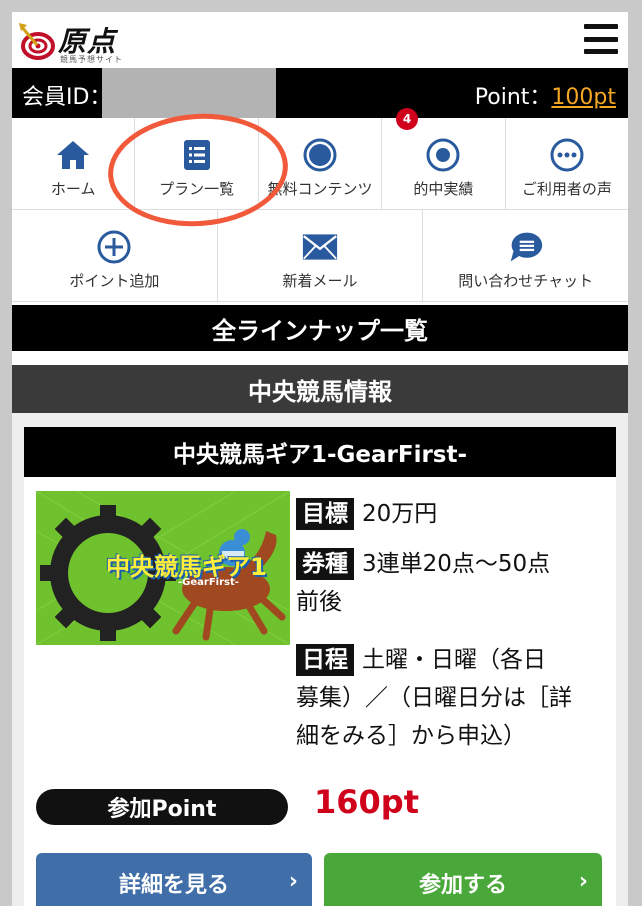 This screenshot has width=642, height=906. I want to click on schedule-row: 日程 土曜・日曜（各日 募集）／（日曜日分は［詳 細をみる］から申込）, so click(451, 698).